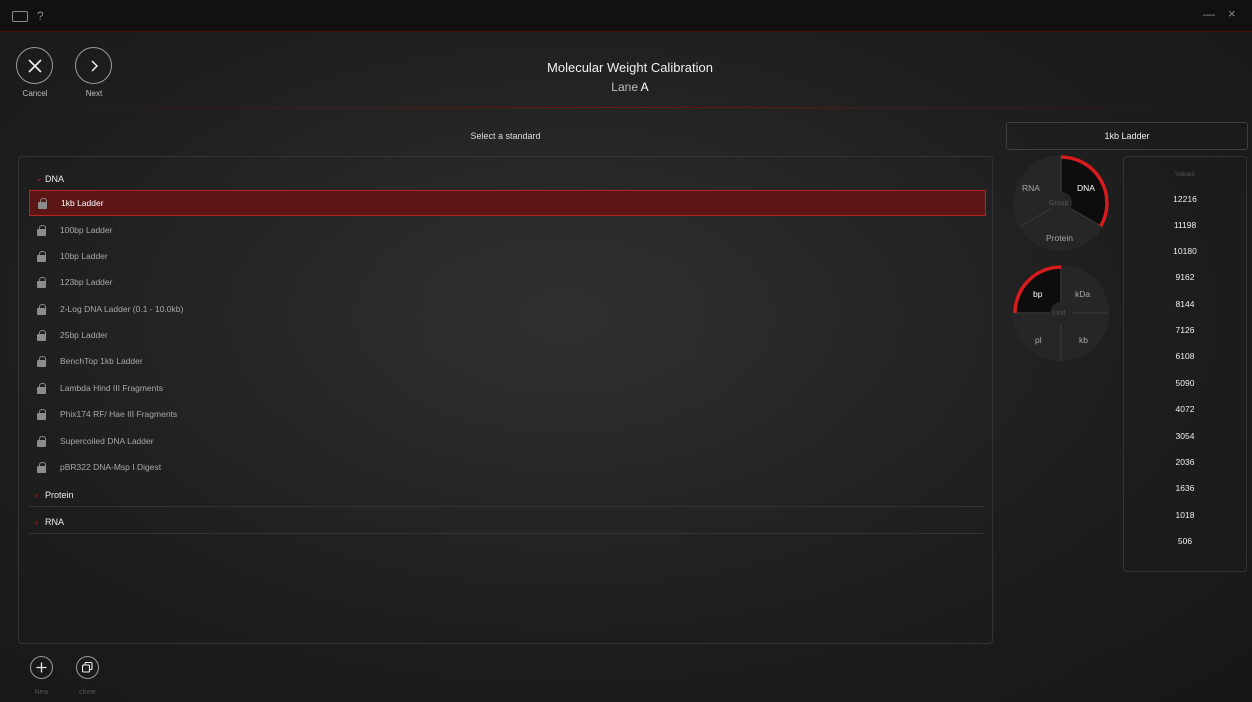 This screenshot has width=1252, height=702. I want to click on value-item: 2036, so click(1185, 462).